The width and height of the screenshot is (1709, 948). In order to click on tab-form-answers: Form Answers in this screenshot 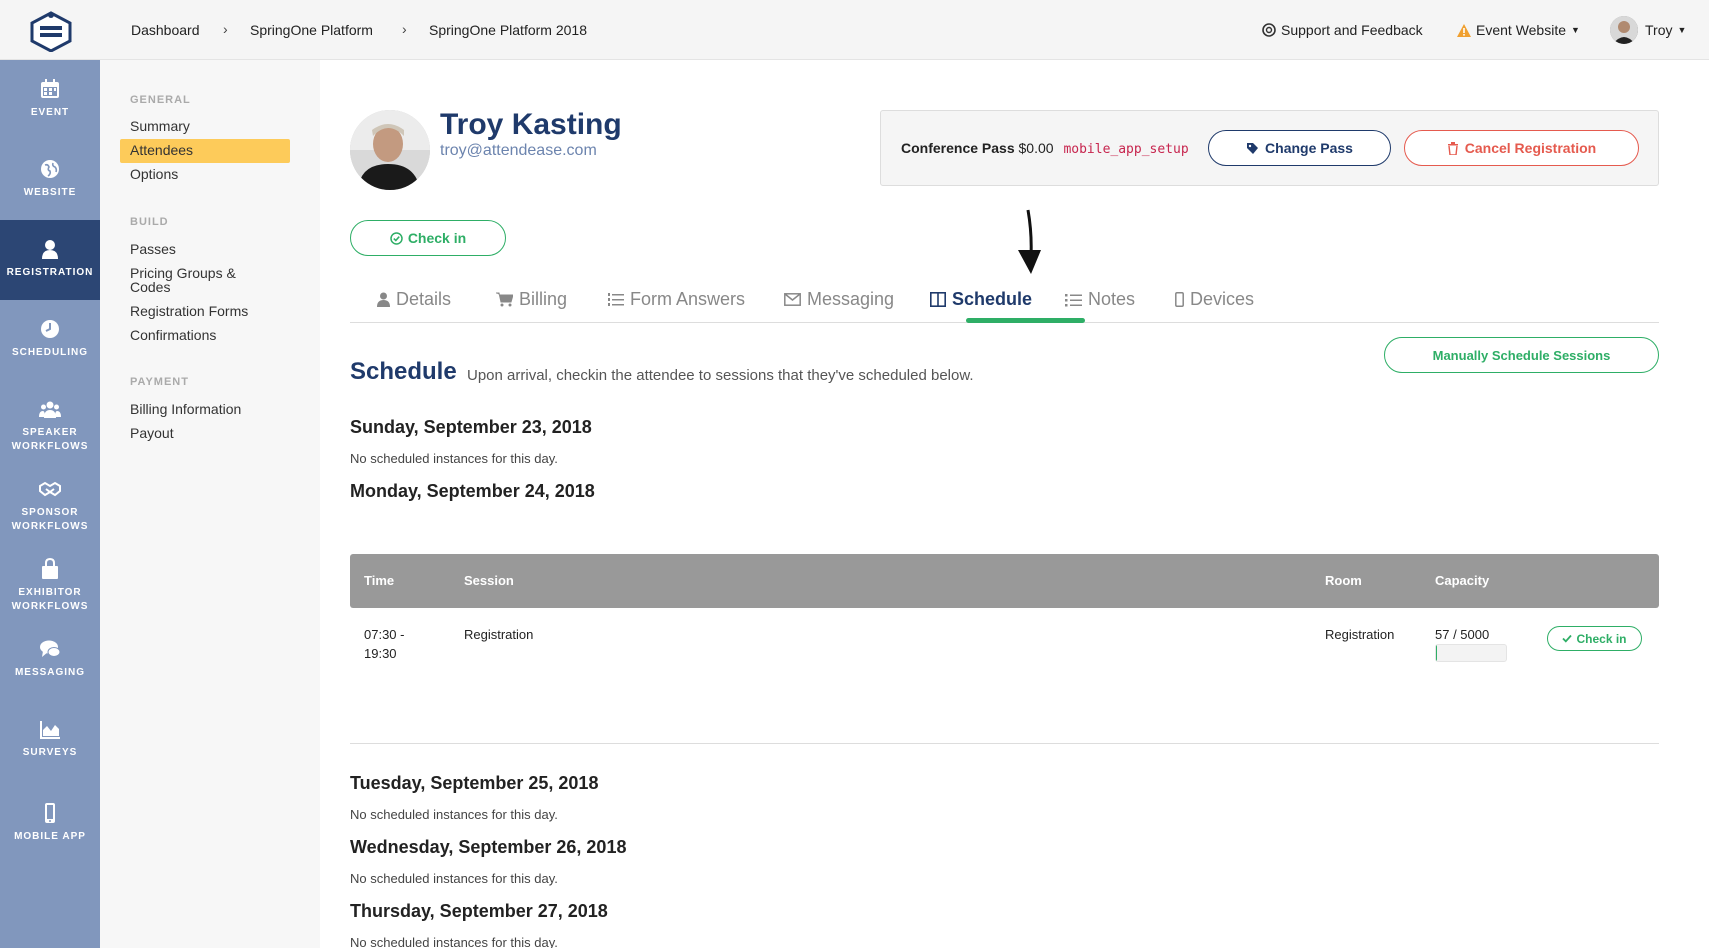, I will do `click(676, 299)`.